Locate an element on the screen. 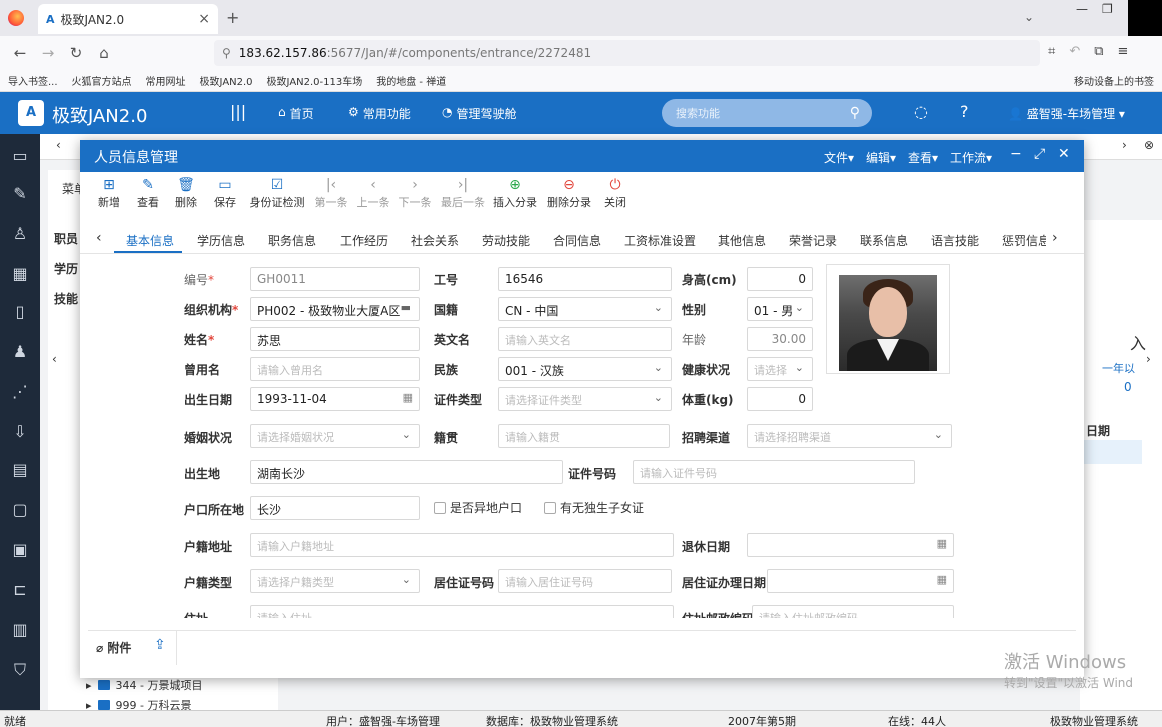  tab-list-chevron-icon: ⌄ is located at coordinates (1029, 17).